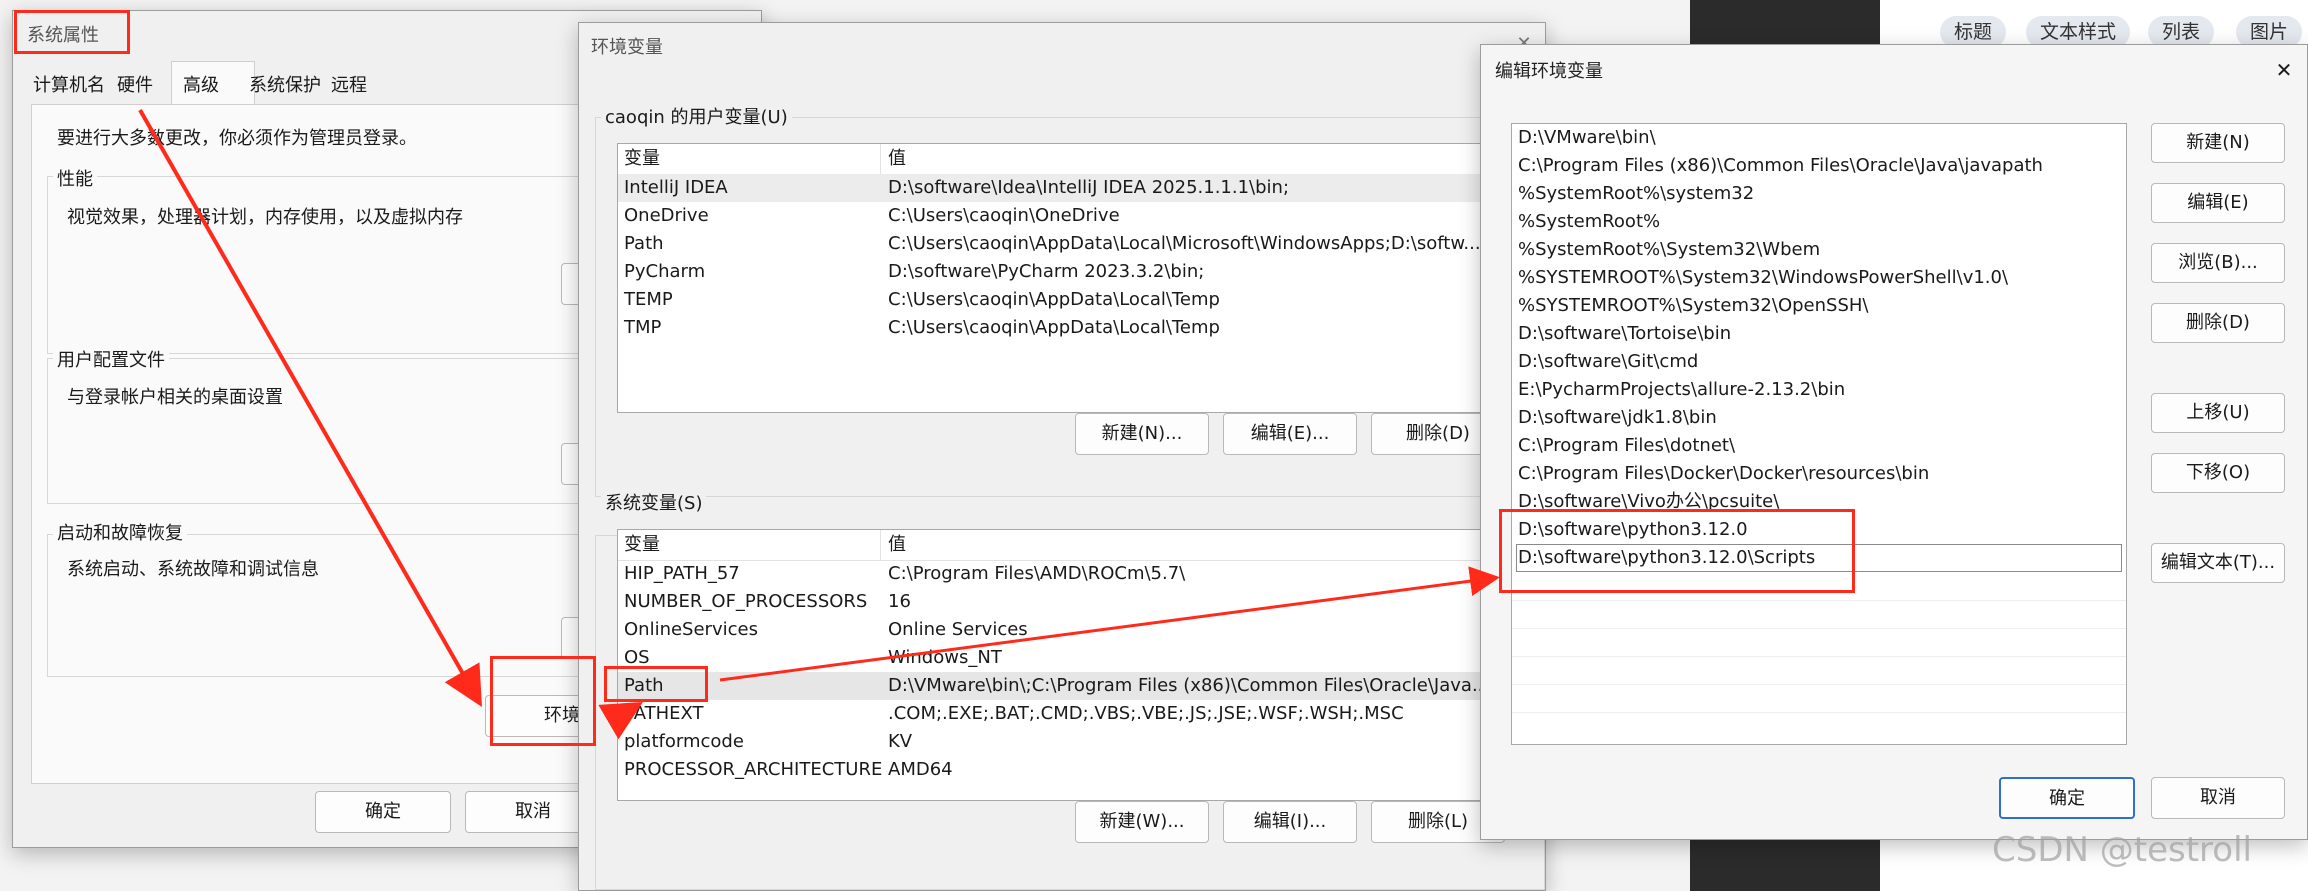 The height and width of the screenshot is (891, 2308). I want to click on watermark: CSDN @testroll, so click(2122, 850).